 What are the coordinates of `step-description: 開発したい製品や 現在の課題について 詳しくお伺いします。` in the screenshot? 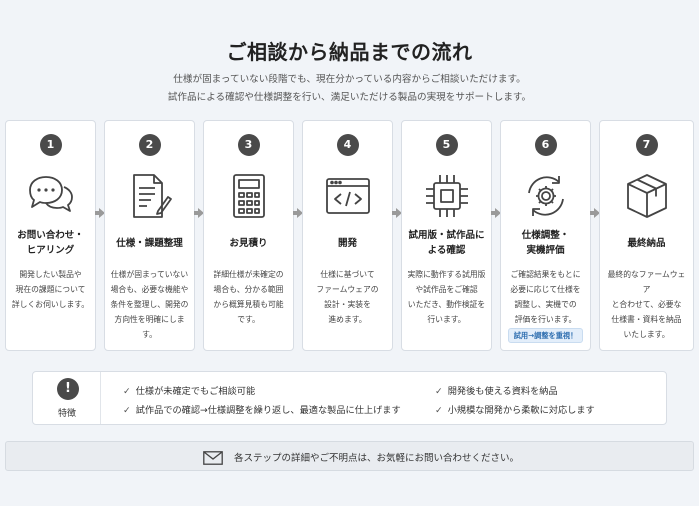 It's located at (50, 289).